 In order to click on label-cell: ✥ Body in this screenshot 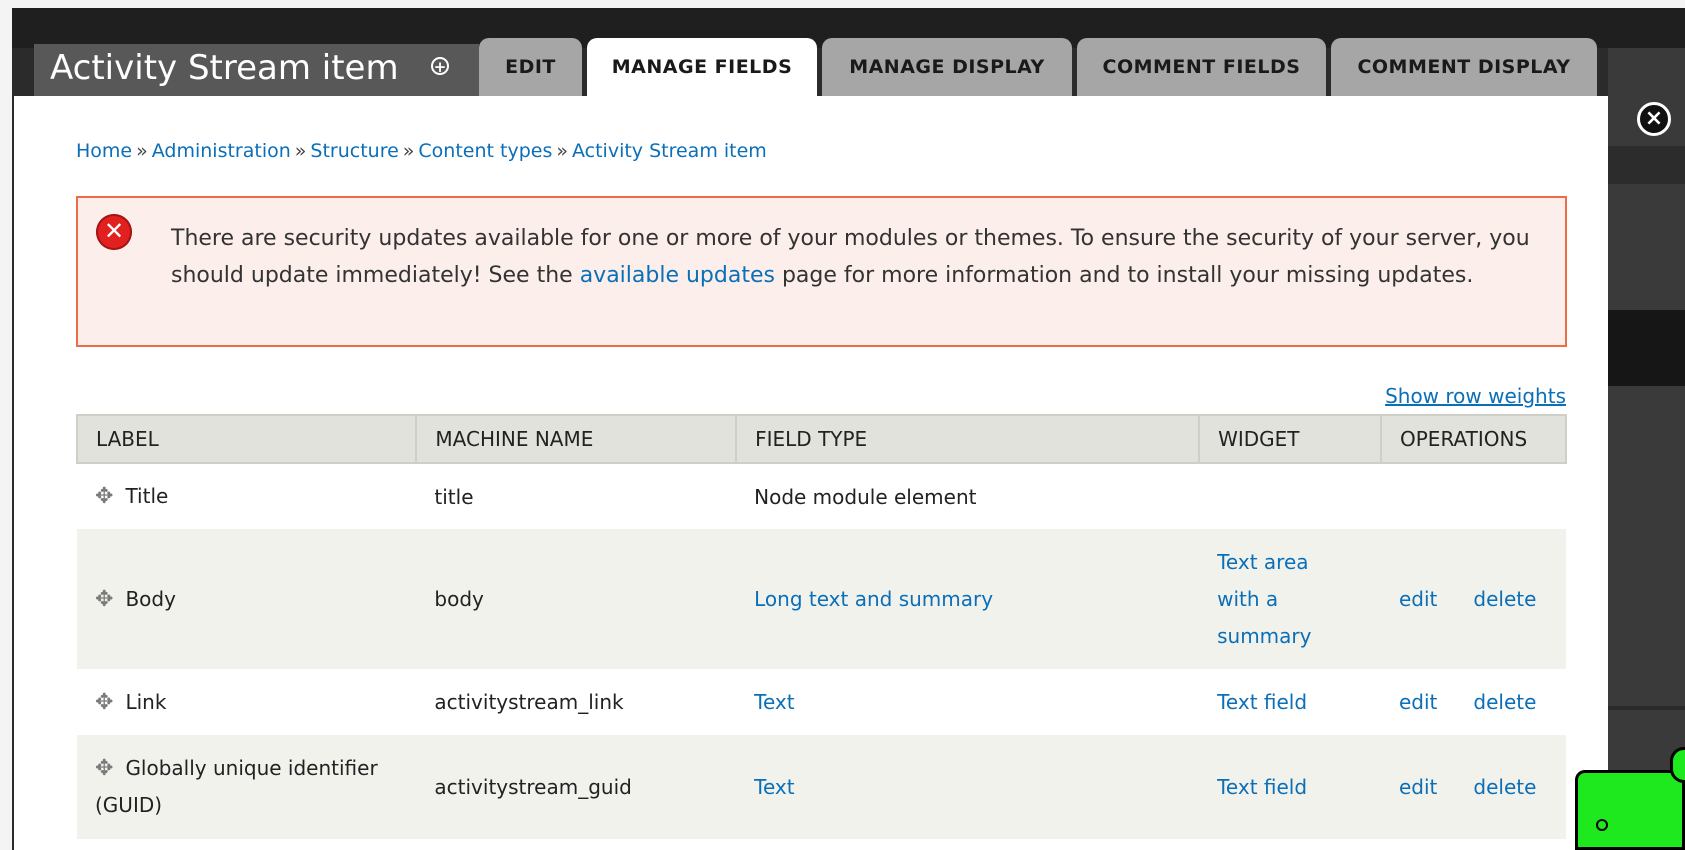, I will do `click(247, 599)`.